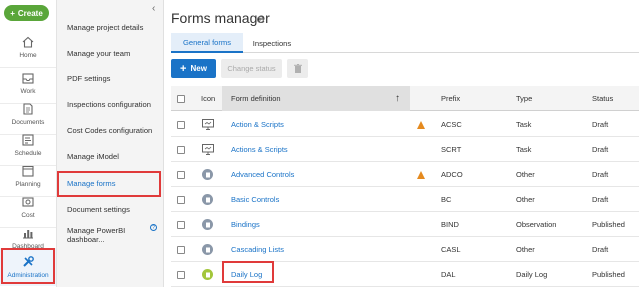  I want to click on info-icon: i, so click(260, 19).